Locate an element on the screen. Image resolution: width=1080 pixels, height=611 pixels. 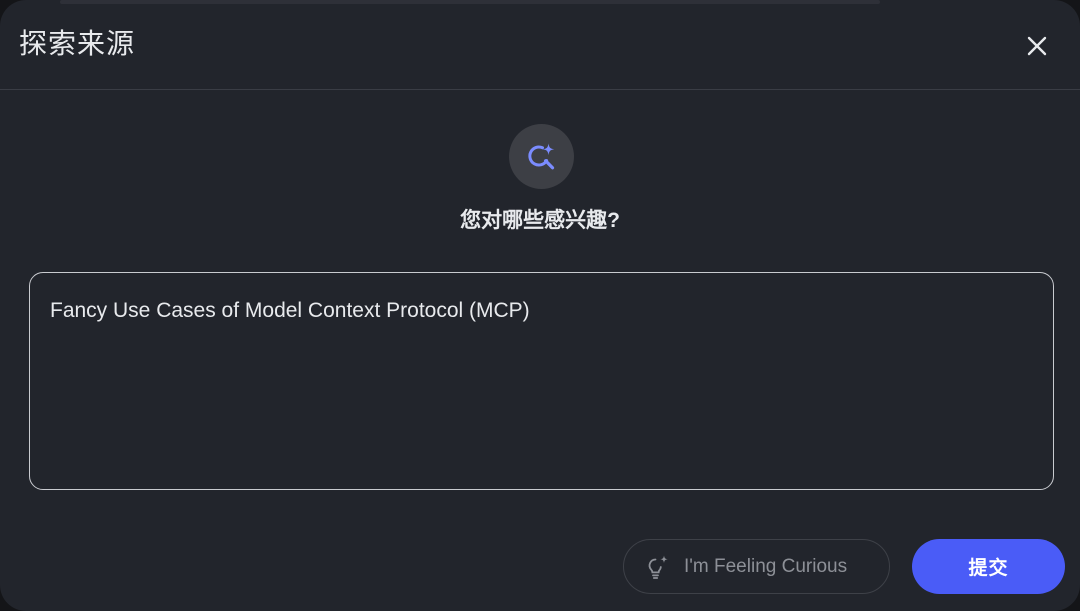
sparkle-search-icon is located at coordinates (540, 156).